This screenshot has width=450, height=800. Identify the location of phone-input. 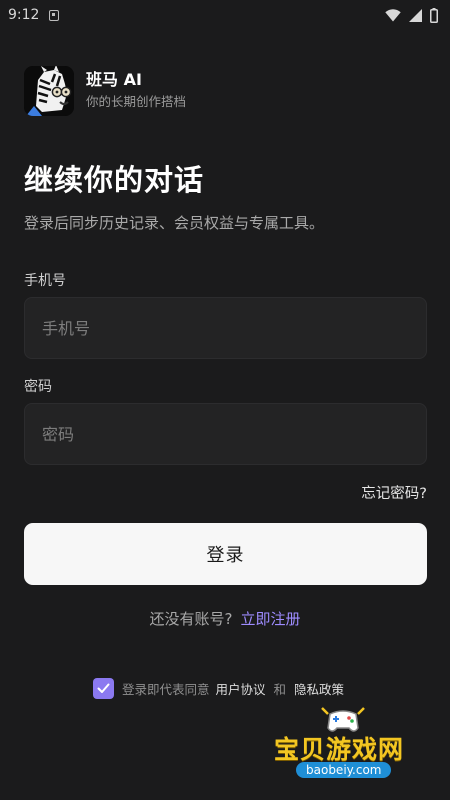
(225, 328).